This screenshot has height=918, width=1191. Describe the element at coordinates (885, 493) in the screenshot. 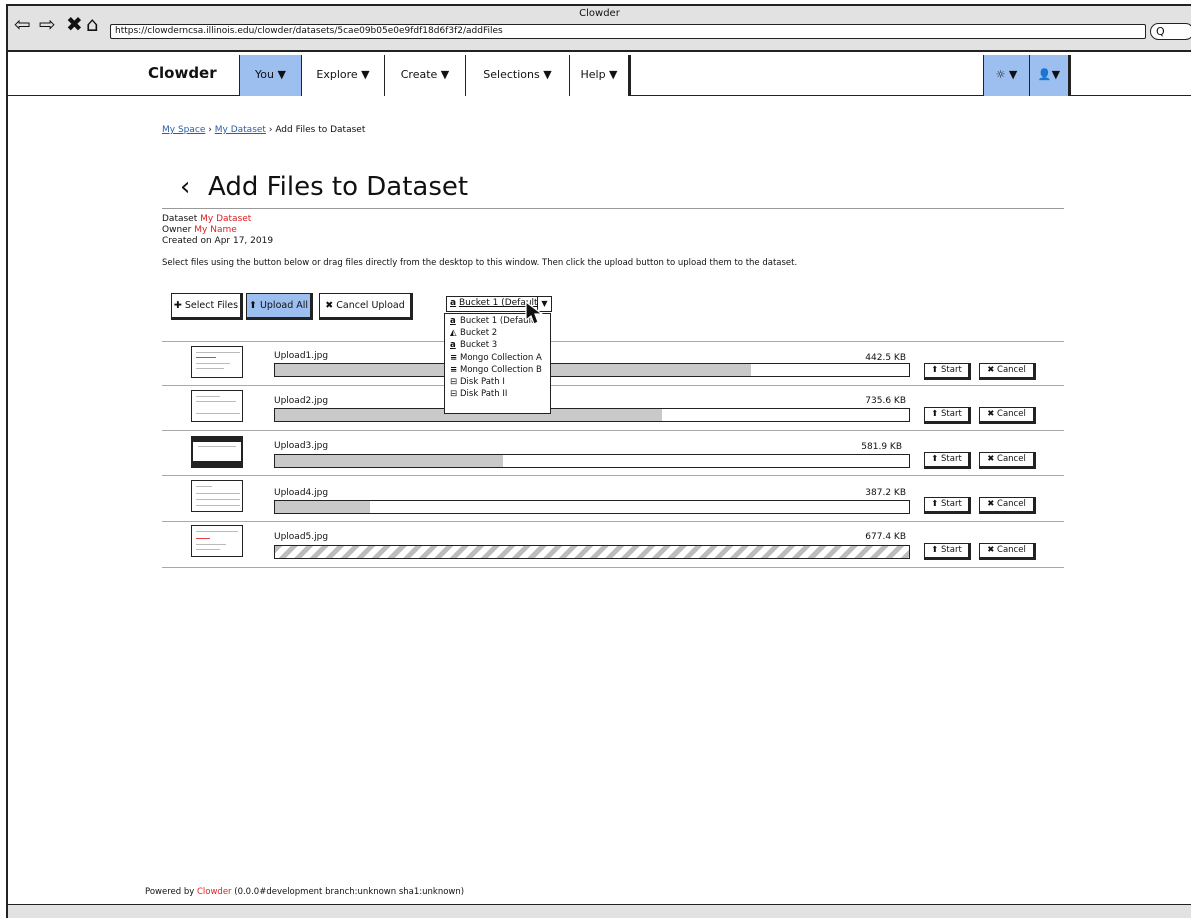

I see `file-size: 387.2 KB` at that location.